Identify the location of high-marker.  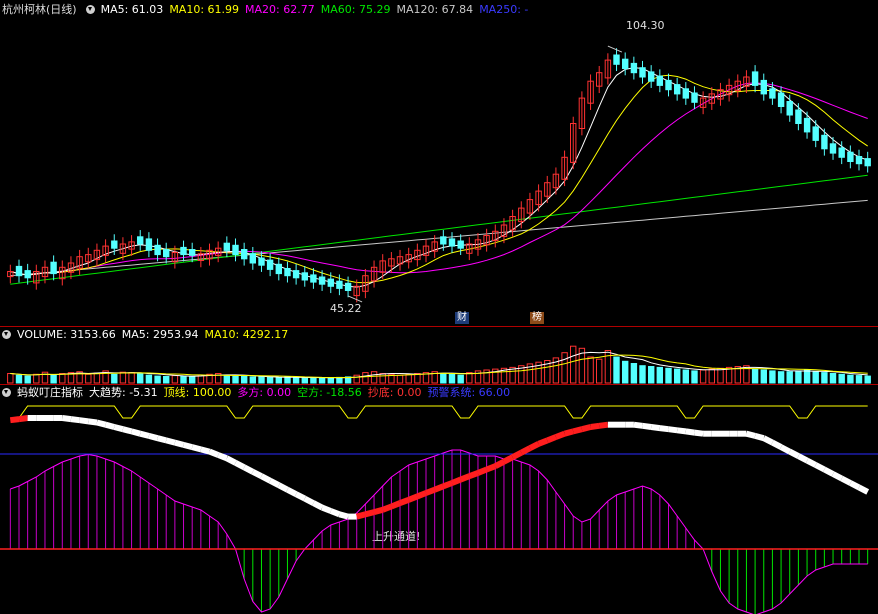
(615, 49).